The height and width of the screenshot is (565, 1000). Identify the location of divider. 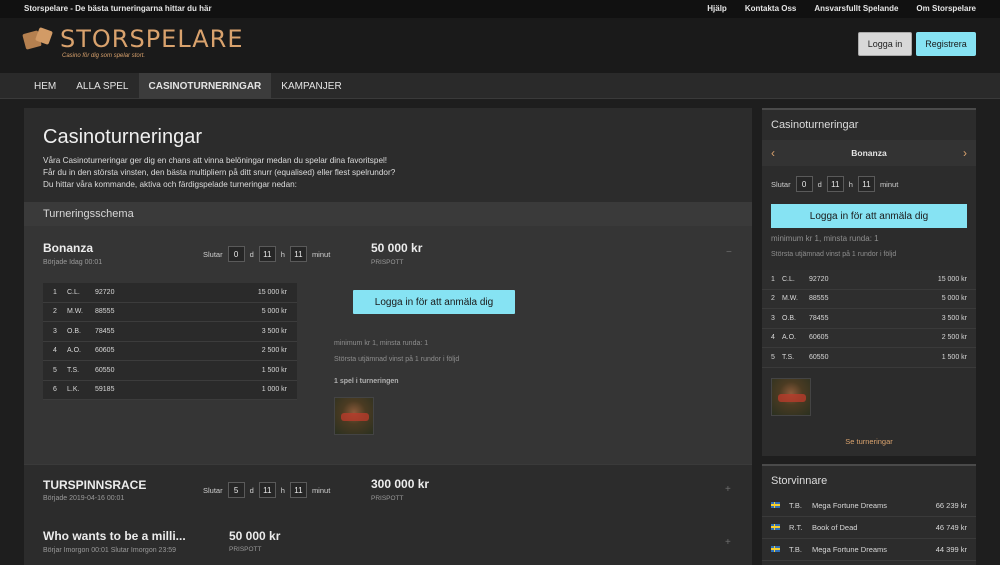
(388, 464).